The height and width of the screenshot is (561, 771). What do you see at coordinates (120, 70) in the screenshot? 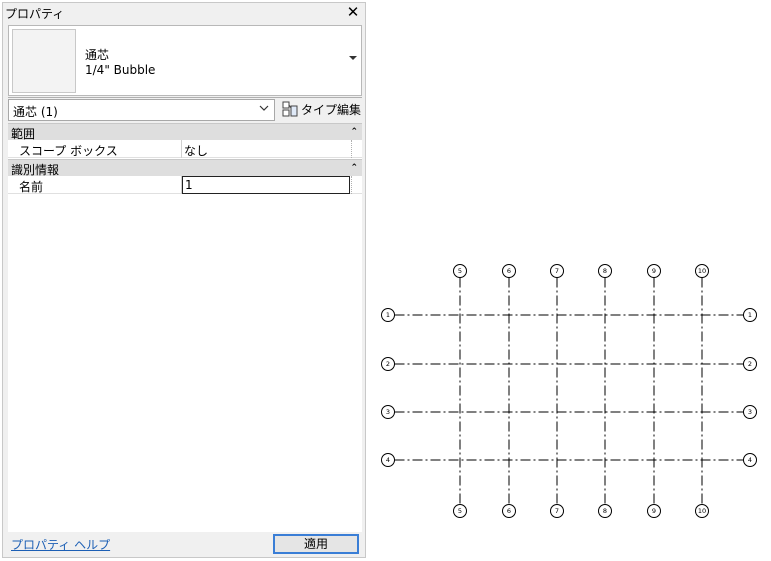
I see `type-name-label: 1/4" Bubble` at bounding box center [120, 70].